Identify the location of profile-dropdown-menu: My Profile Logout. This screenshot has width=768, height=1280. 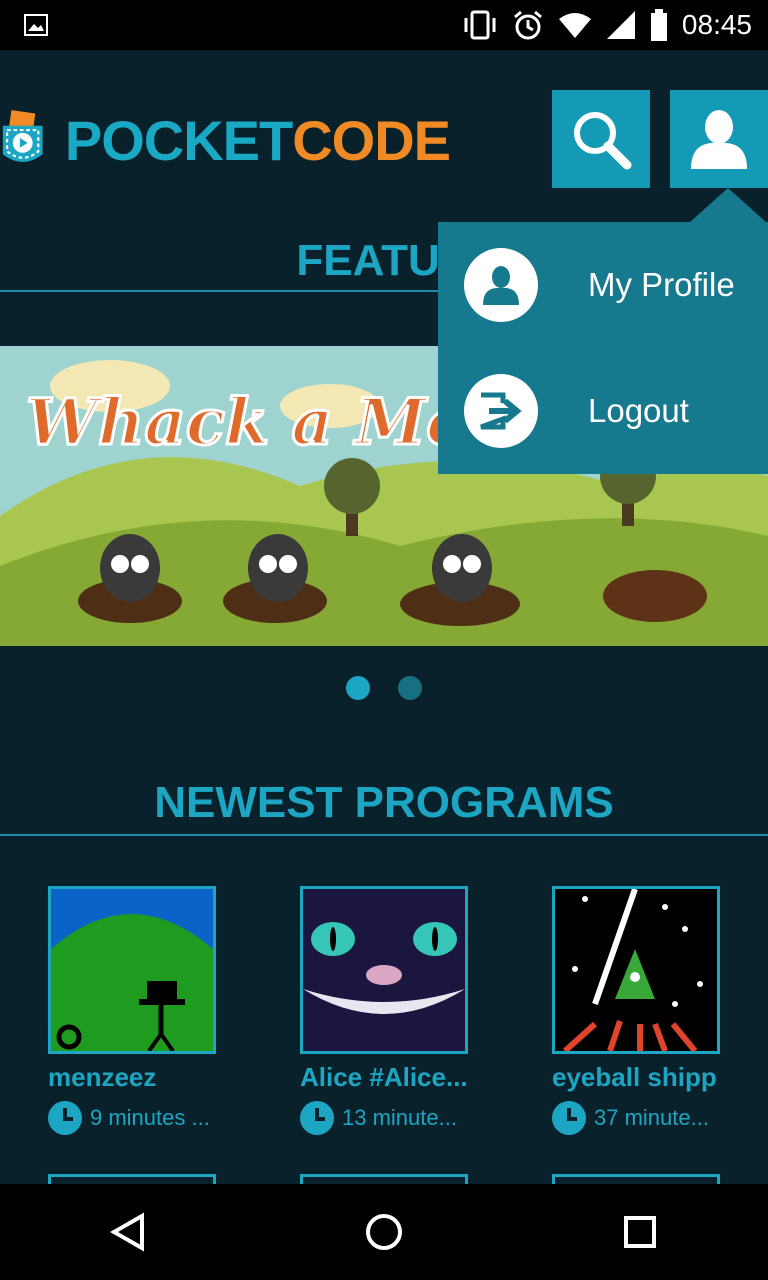
(603, 348).